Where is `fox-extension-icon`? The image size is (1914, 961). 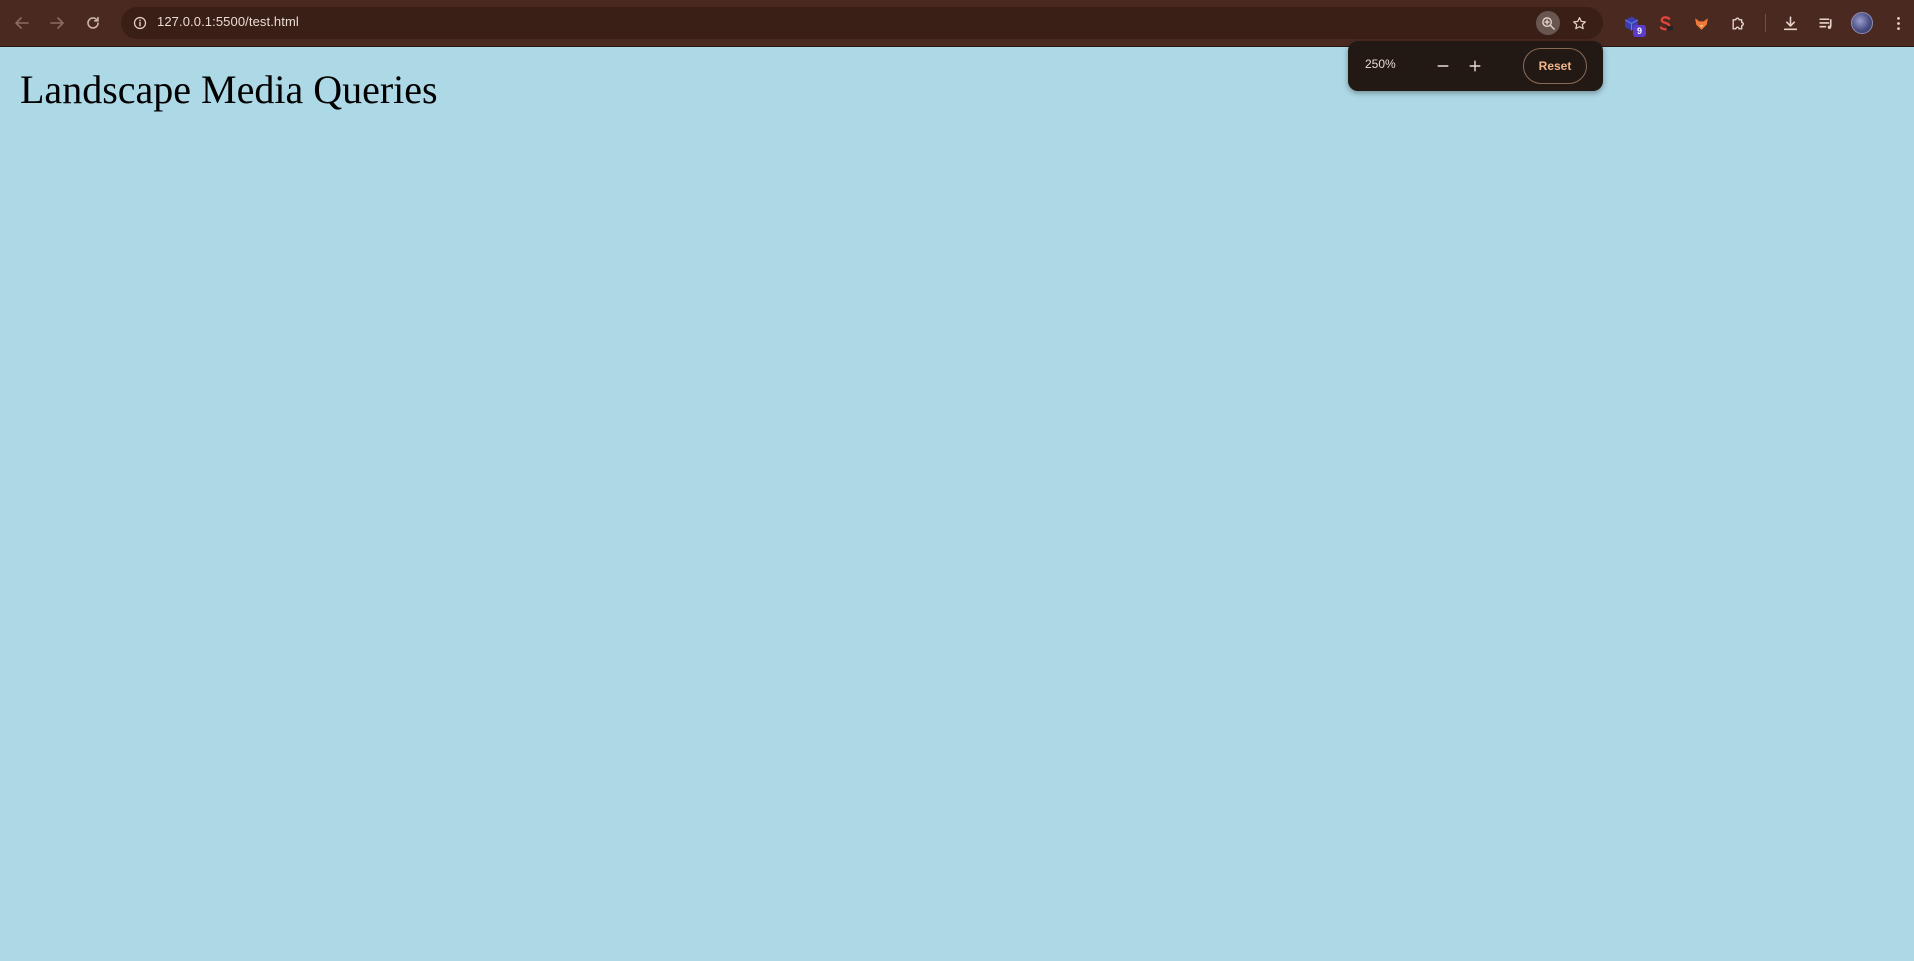
fox-extension-icon is located at coordinates (1701, 23).